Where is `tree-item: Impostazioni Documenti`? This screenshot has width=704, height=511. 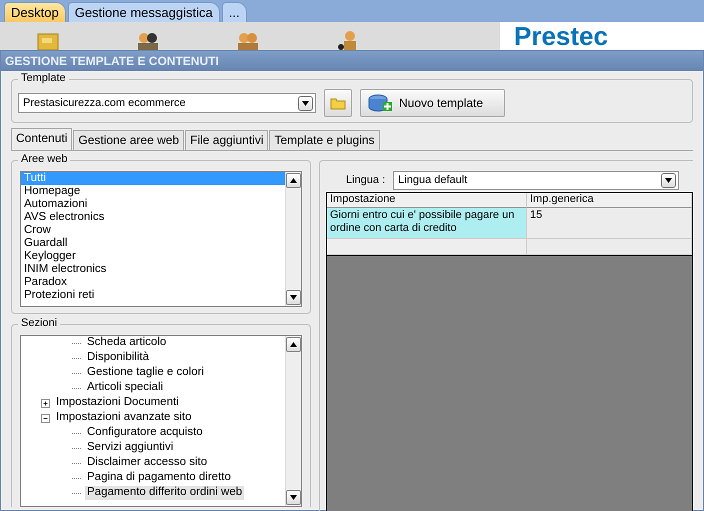
tree-item: Impostazioni Documenti is located at coordinates (117, 403).